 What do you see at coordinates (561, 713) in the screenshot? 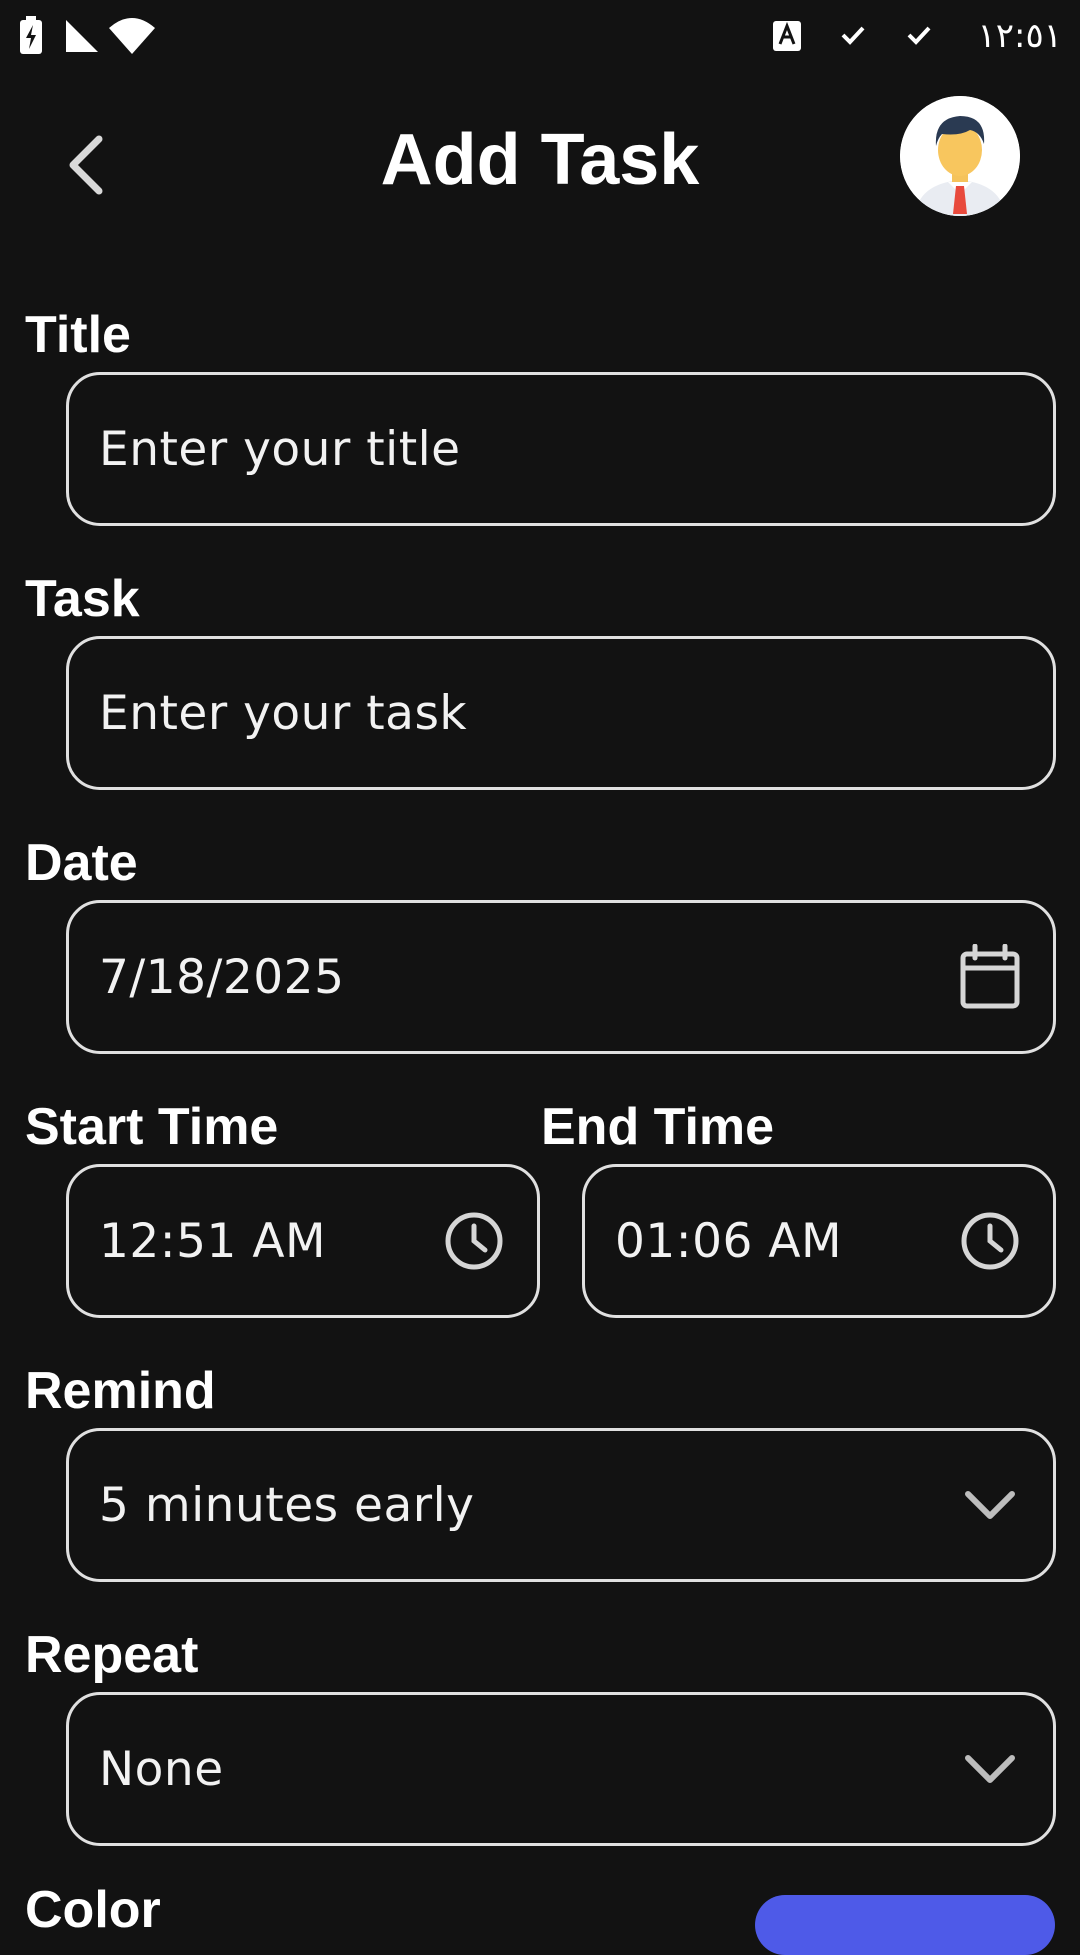
I see `task-input: Enter your task` at bounding box center [561, 713].